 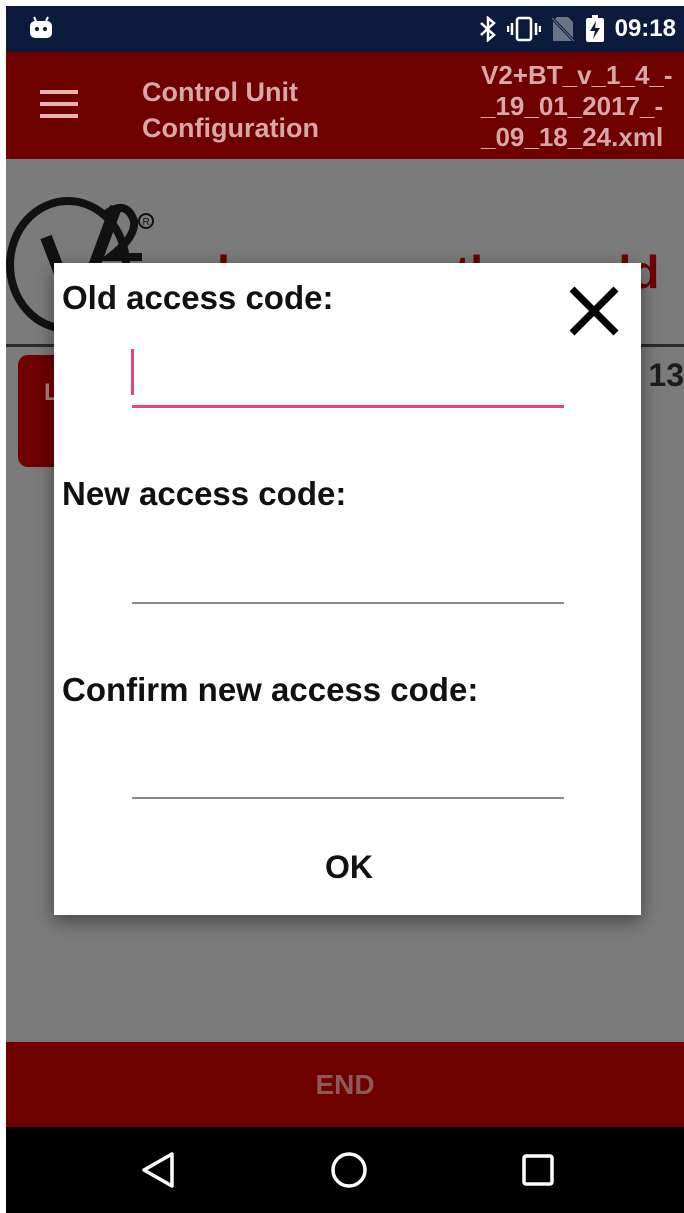 I want to click on home-icon, so click(x=349, y=1170).